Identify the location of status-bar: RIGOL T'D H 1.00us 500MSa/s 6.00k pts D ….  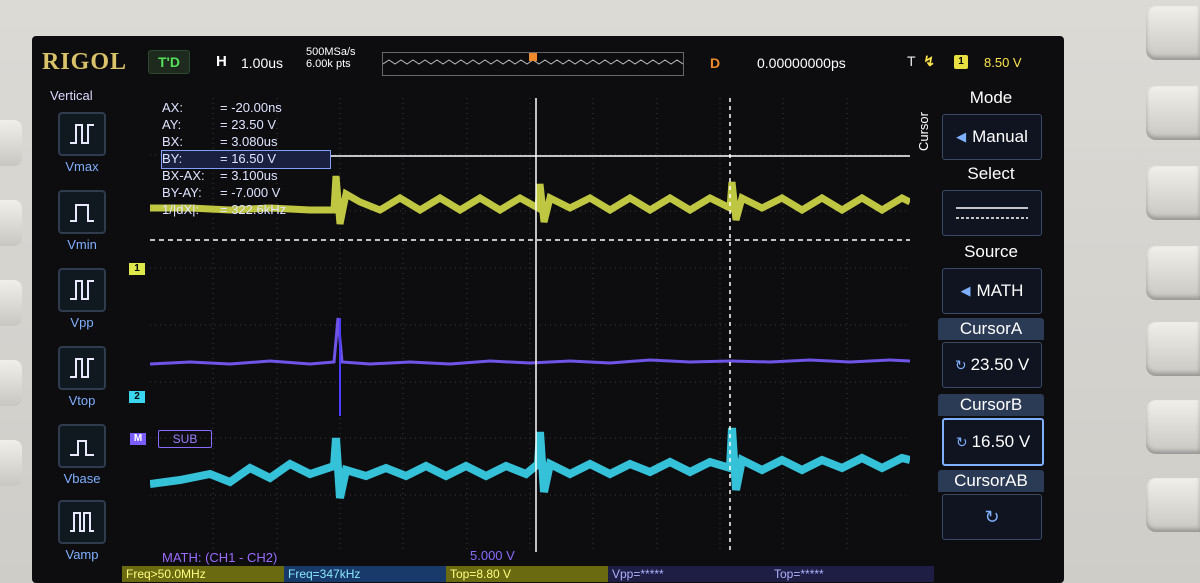
(548, 61).